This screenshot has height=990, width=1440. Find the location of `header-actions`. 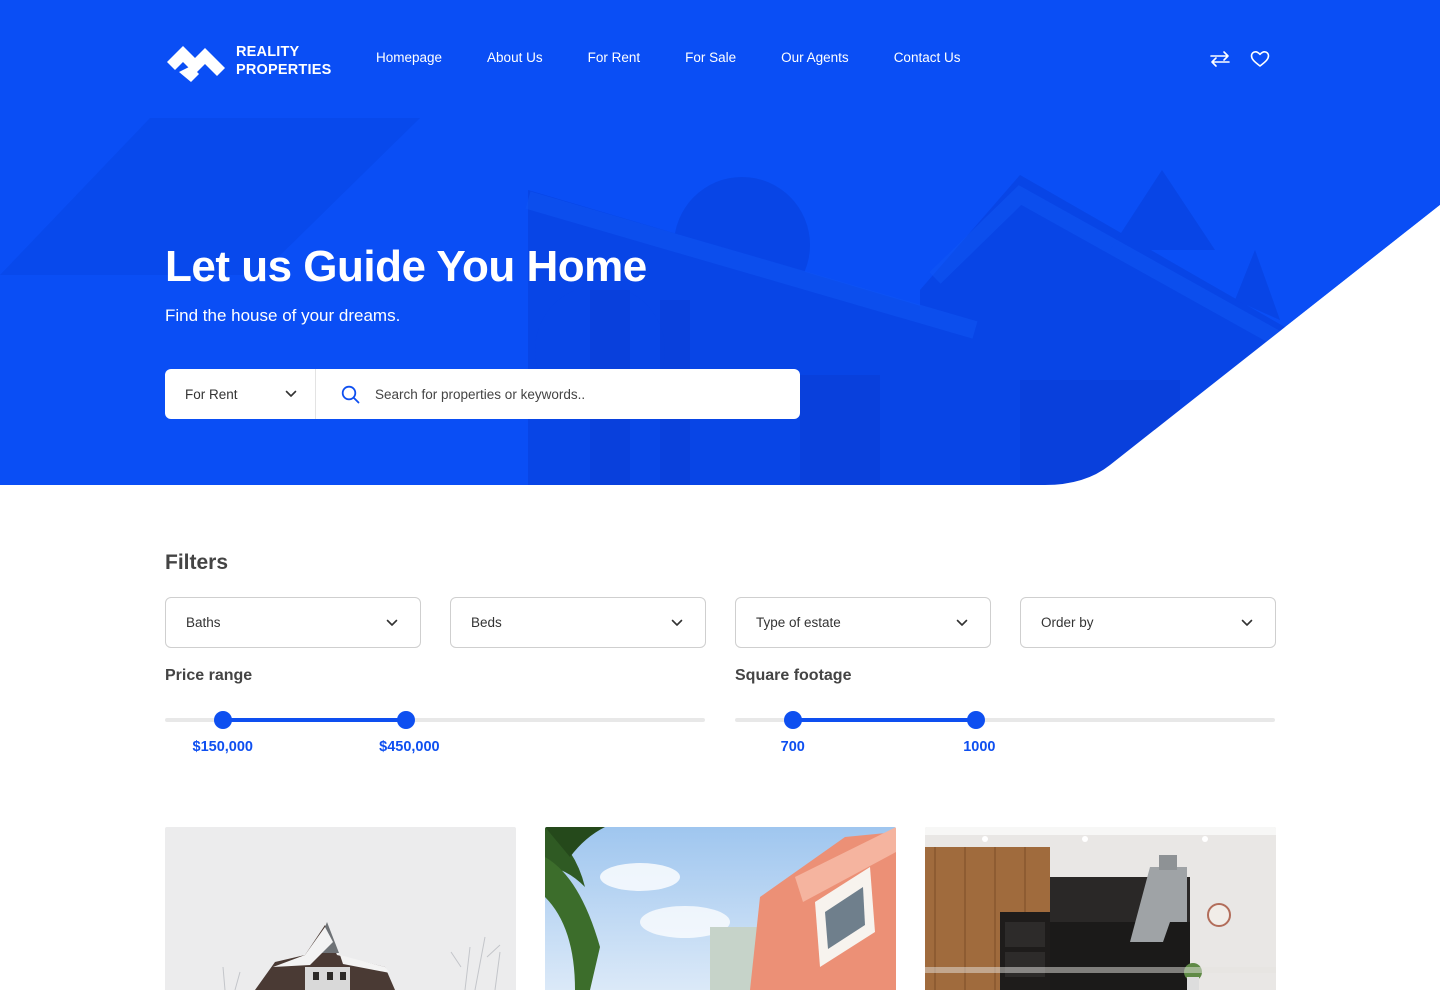

header-actions is located at coordinates (1249, 59).